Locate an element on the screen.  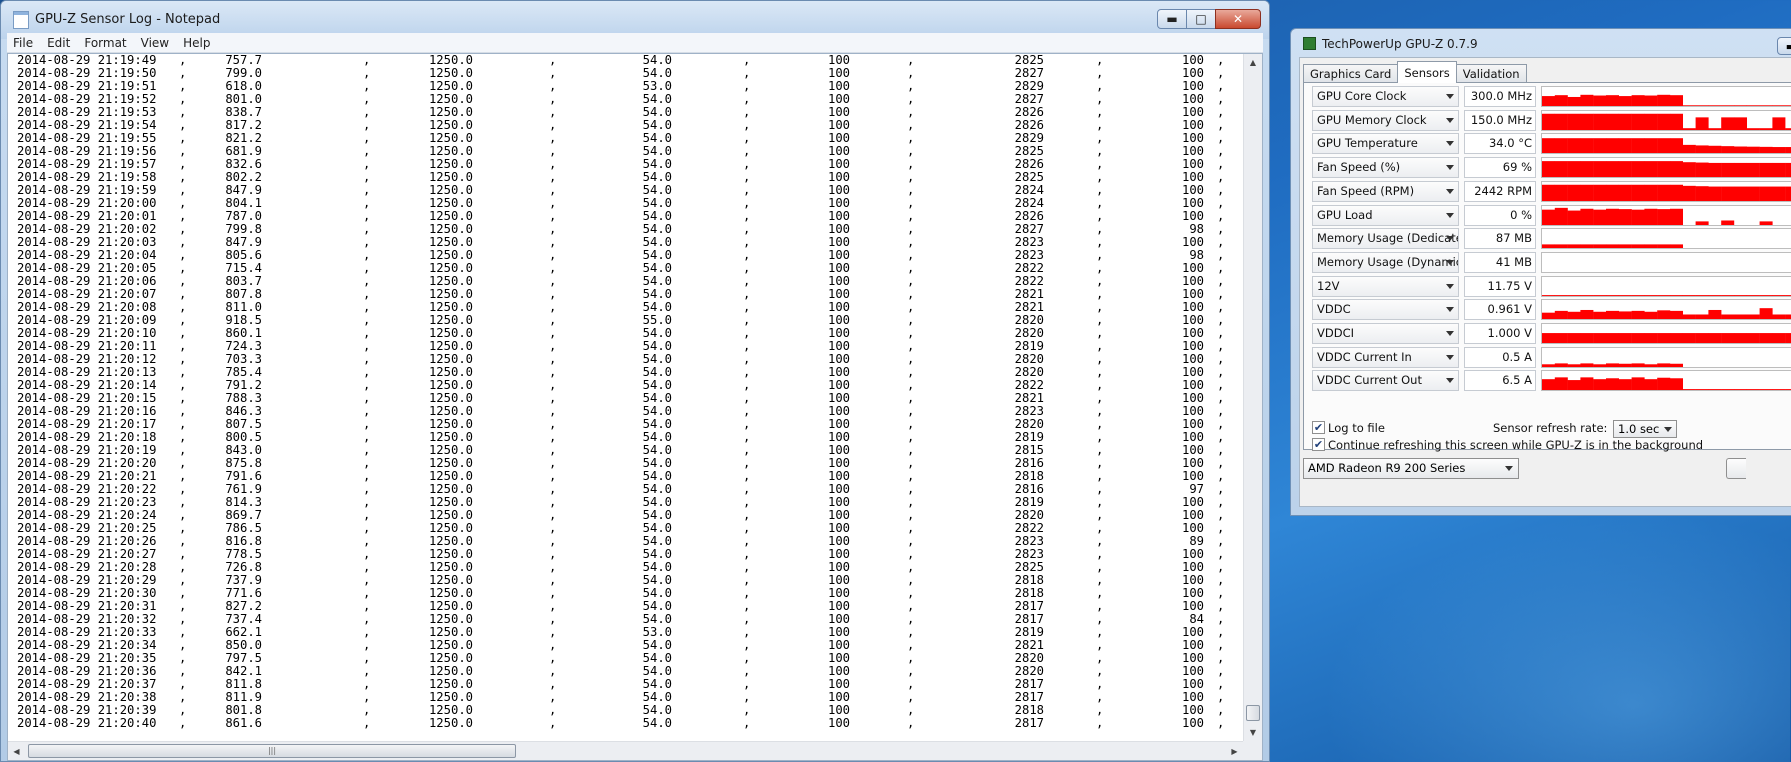
sensor-name-select: VDDC Current In is located at coordinates (1385, 357).